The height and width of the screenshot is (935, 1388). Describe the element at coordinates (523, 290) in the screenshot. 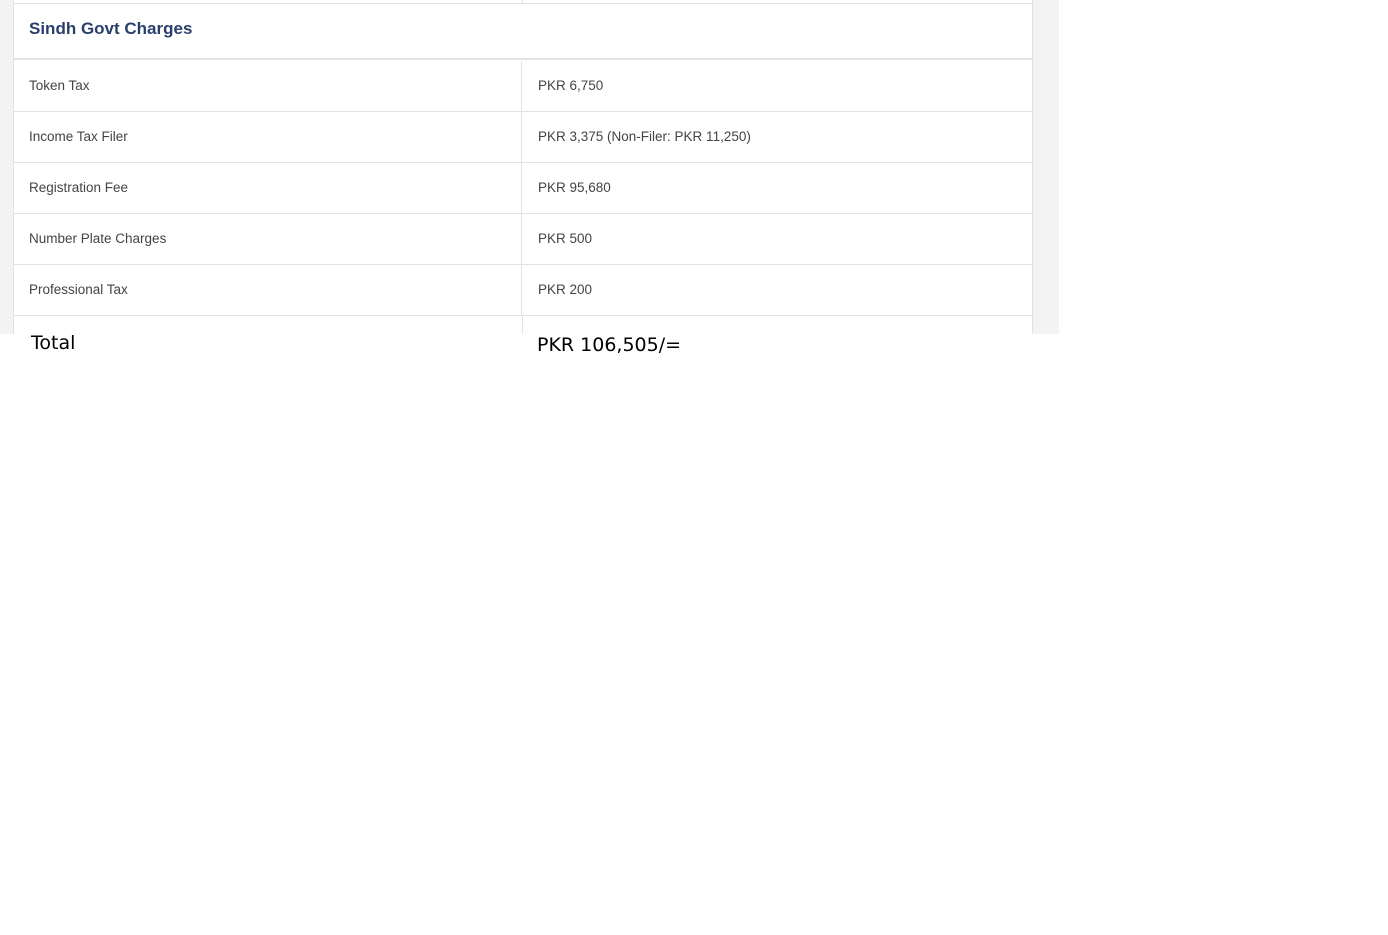

I see `table-row: Professional Tax PKR 200` at that location.